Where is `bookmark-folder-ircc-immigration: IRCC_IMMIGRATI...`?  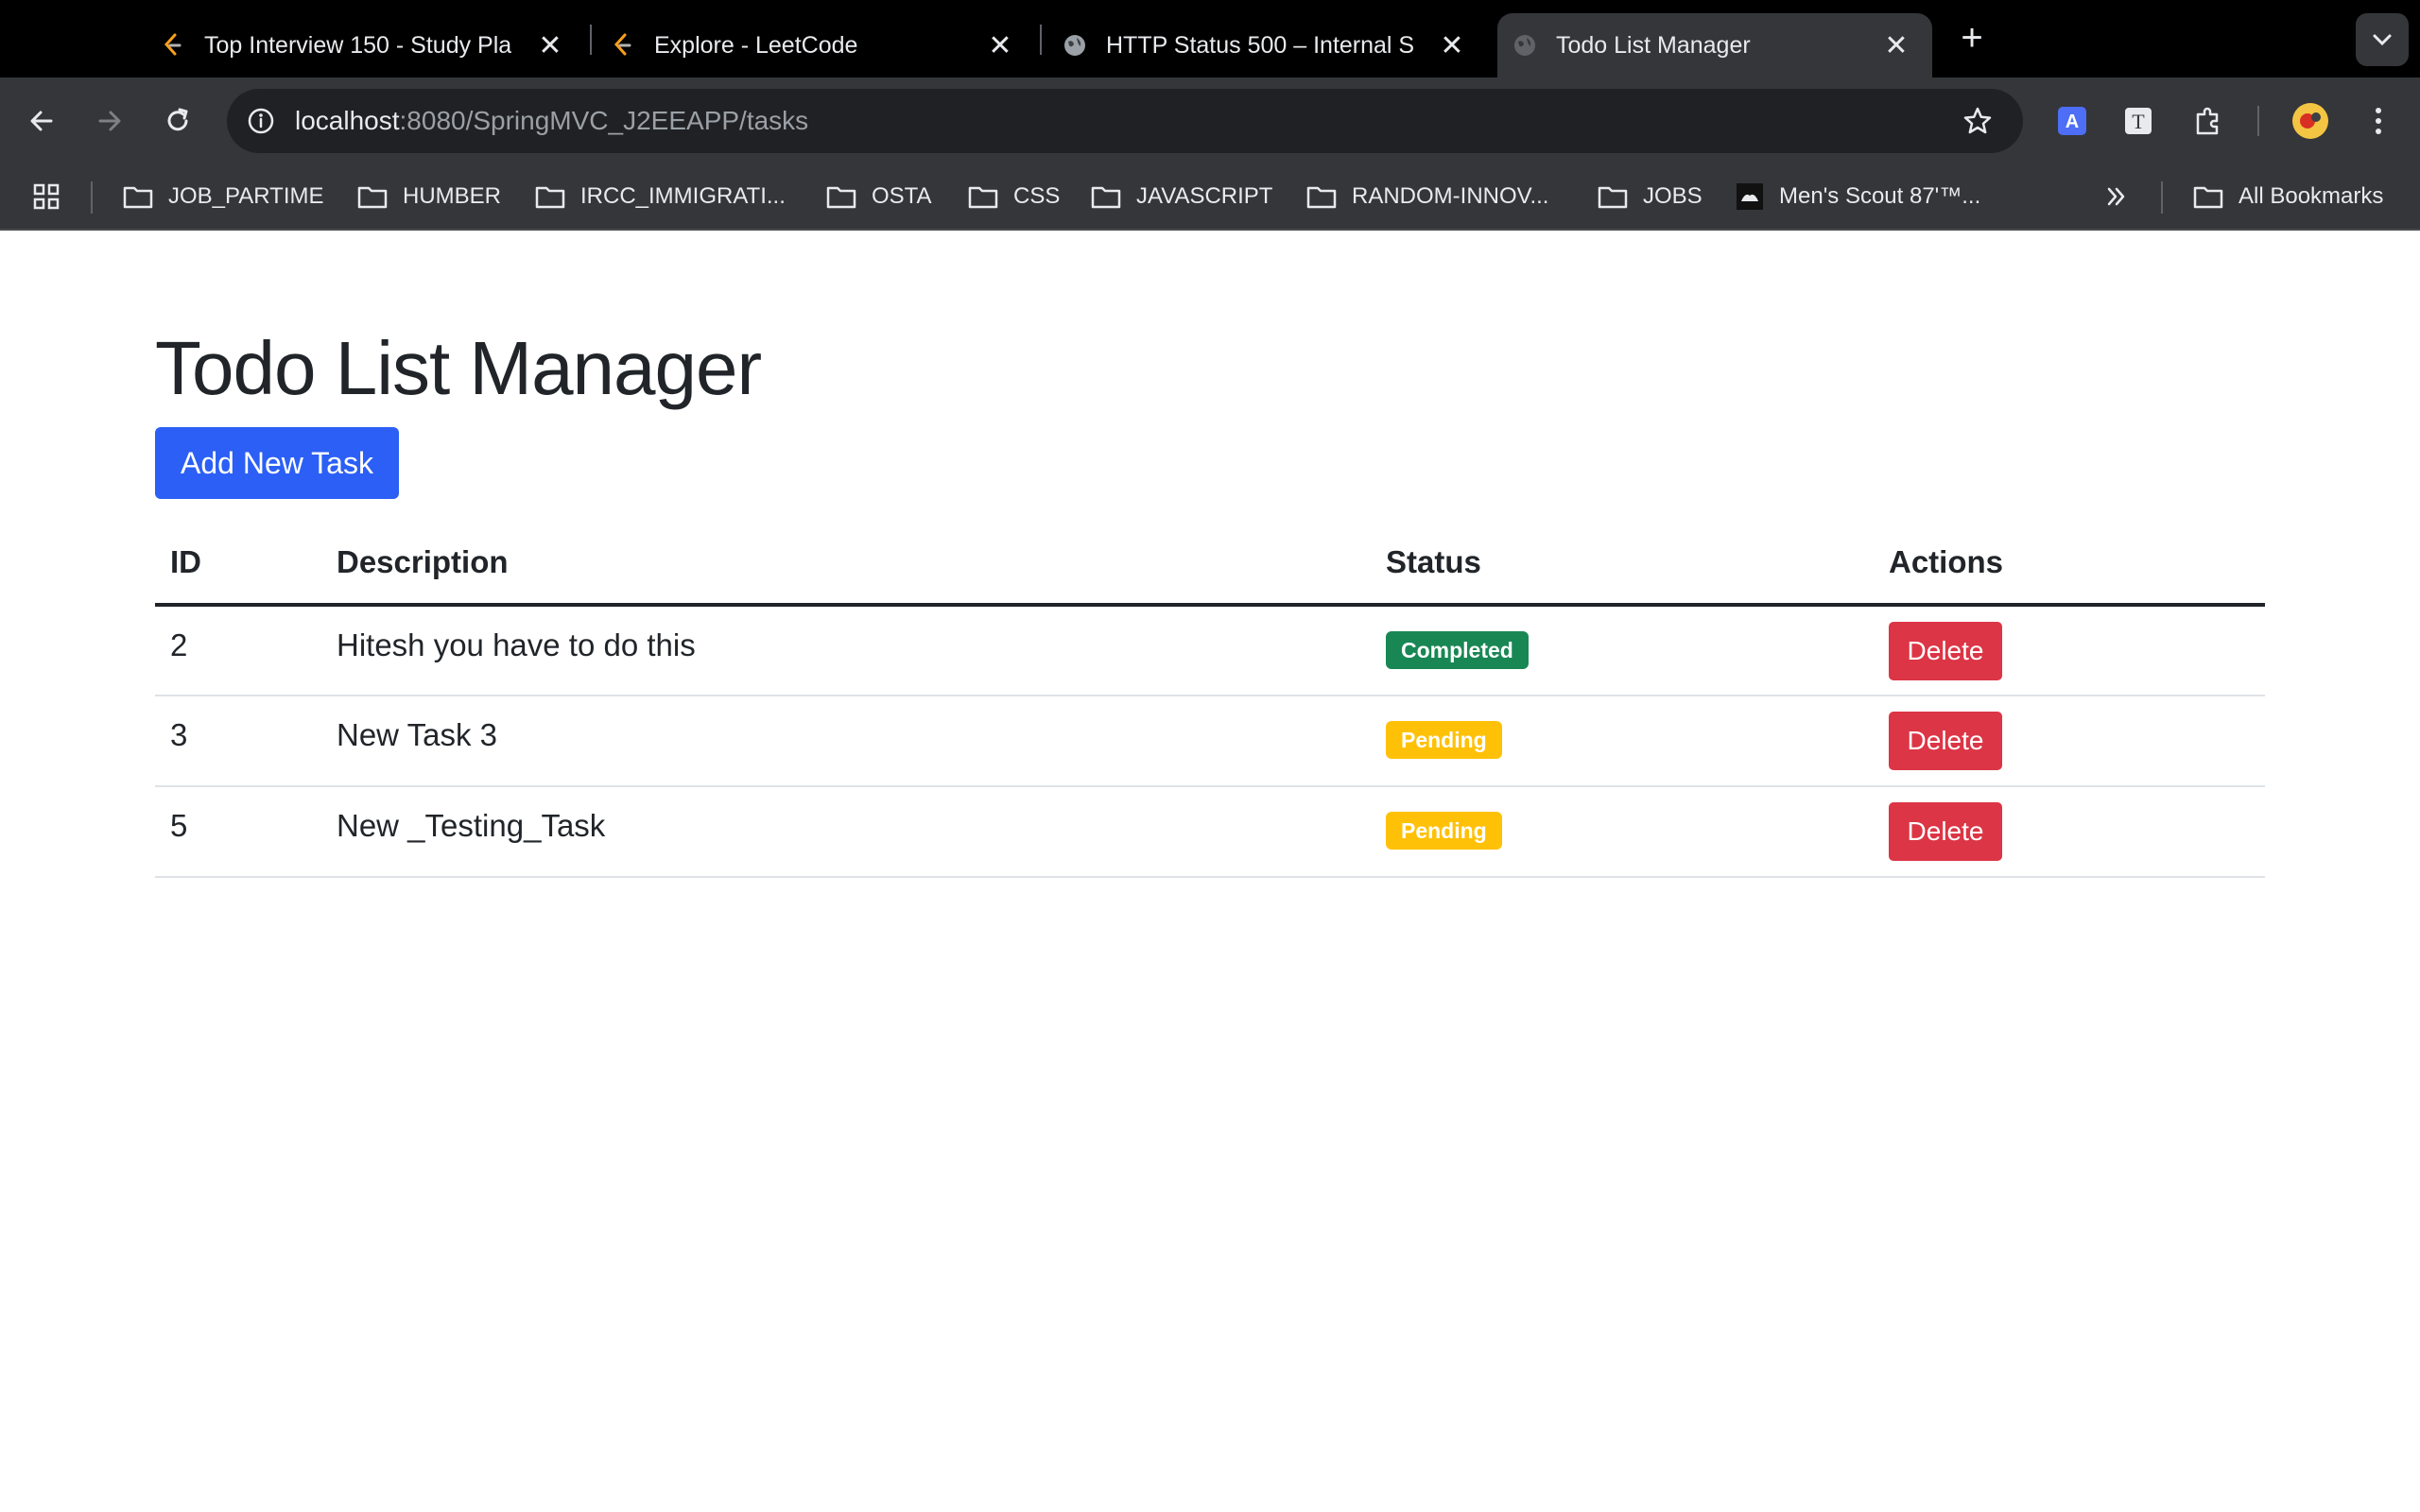
bookmark-folder-ircc-immigration: IRCC_IMMIGRATI... is located at coordinates (660, 196).